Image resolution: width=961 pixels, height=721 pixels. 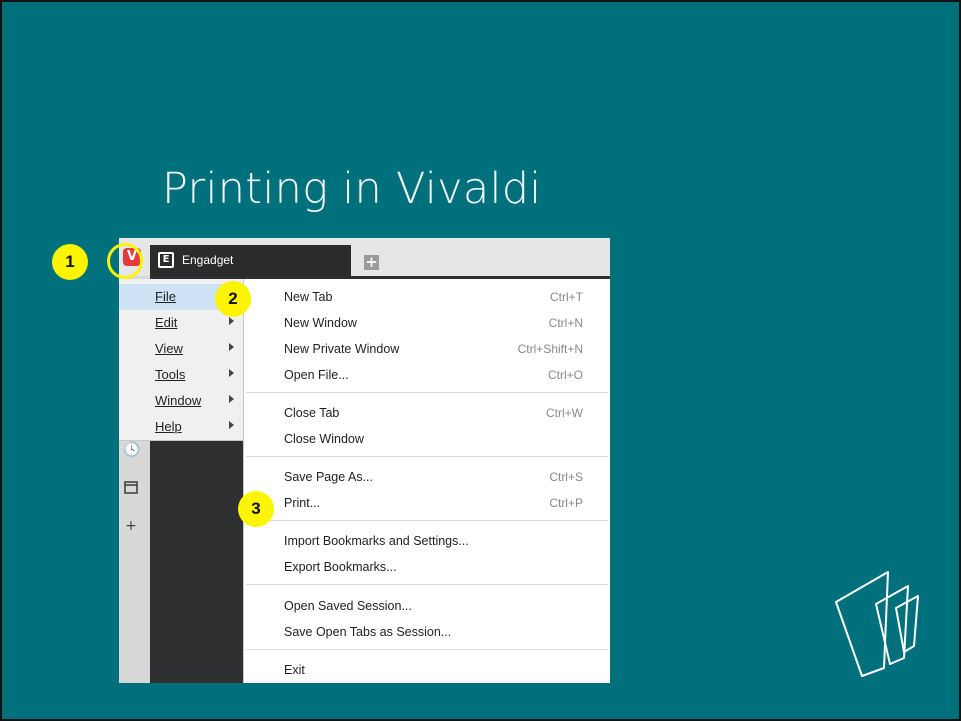 What do you see at coordinates (342, 349) in the screenshot?
I see `menu-item-label: New Private Window` at bounding box center [342, 349].